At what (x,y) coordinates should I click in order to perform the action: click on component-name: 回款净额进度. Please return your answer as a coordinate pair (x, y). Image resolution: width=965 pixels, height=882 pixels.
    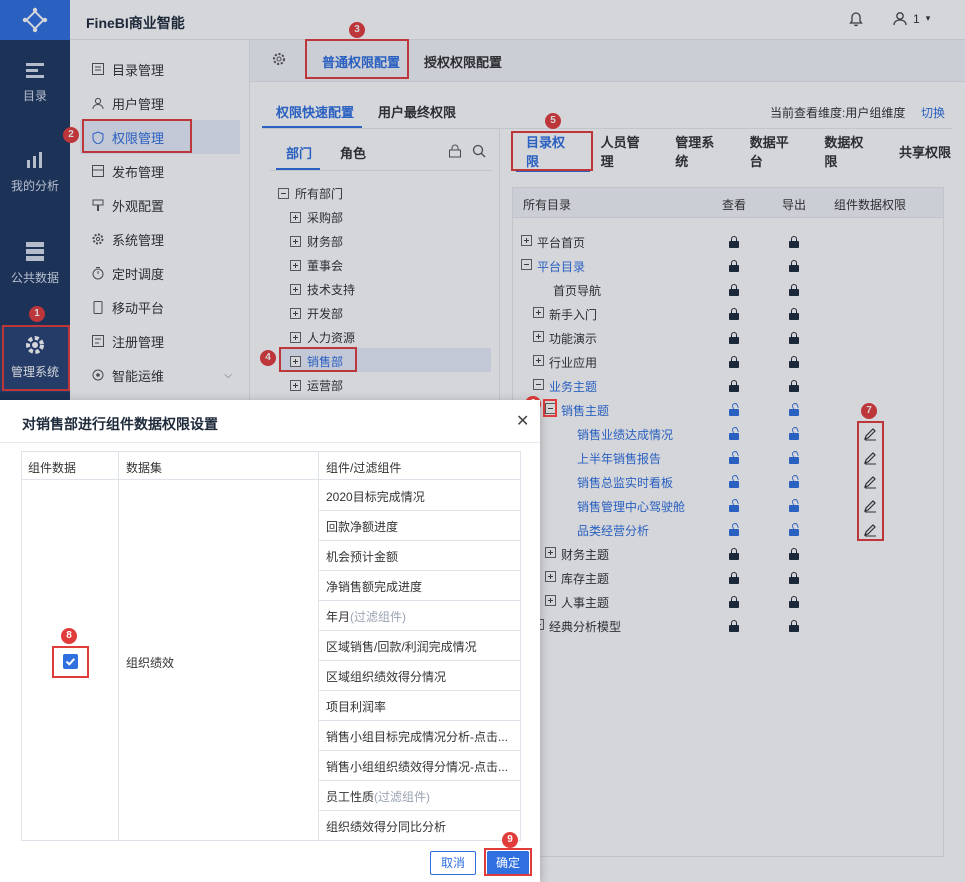
    Looking at the image, I should click on (362, 527).